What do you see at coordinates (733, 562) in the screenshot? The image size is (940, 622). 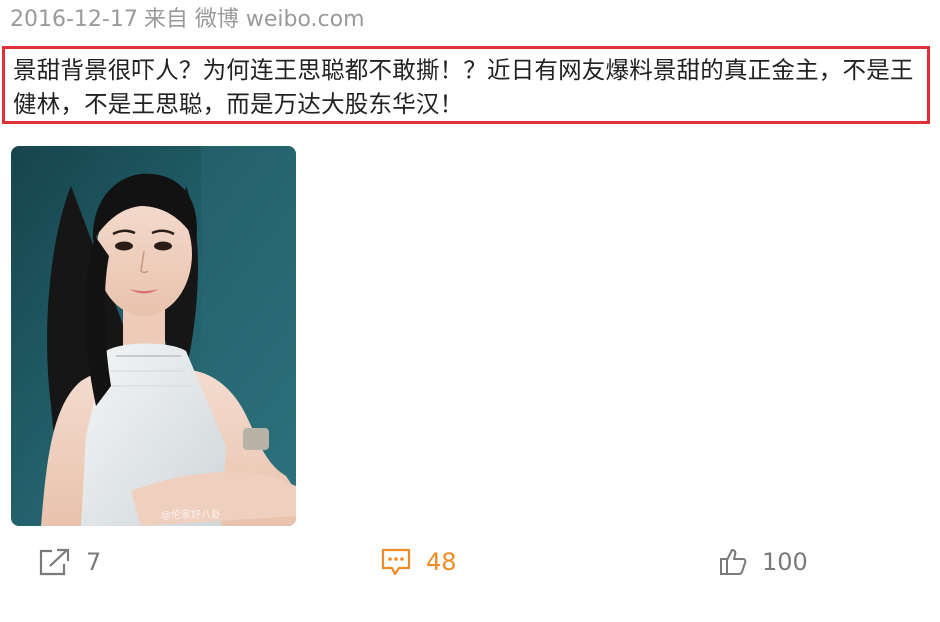 I see `thumbs-up-icon` at bounding box center [733, 562].